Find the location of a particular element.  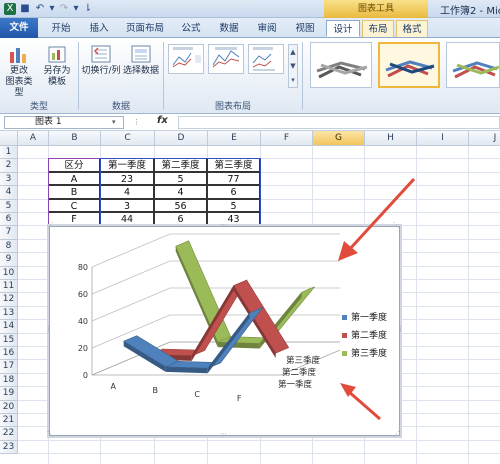

column-header-a: A is located at coordinates (33, 138).